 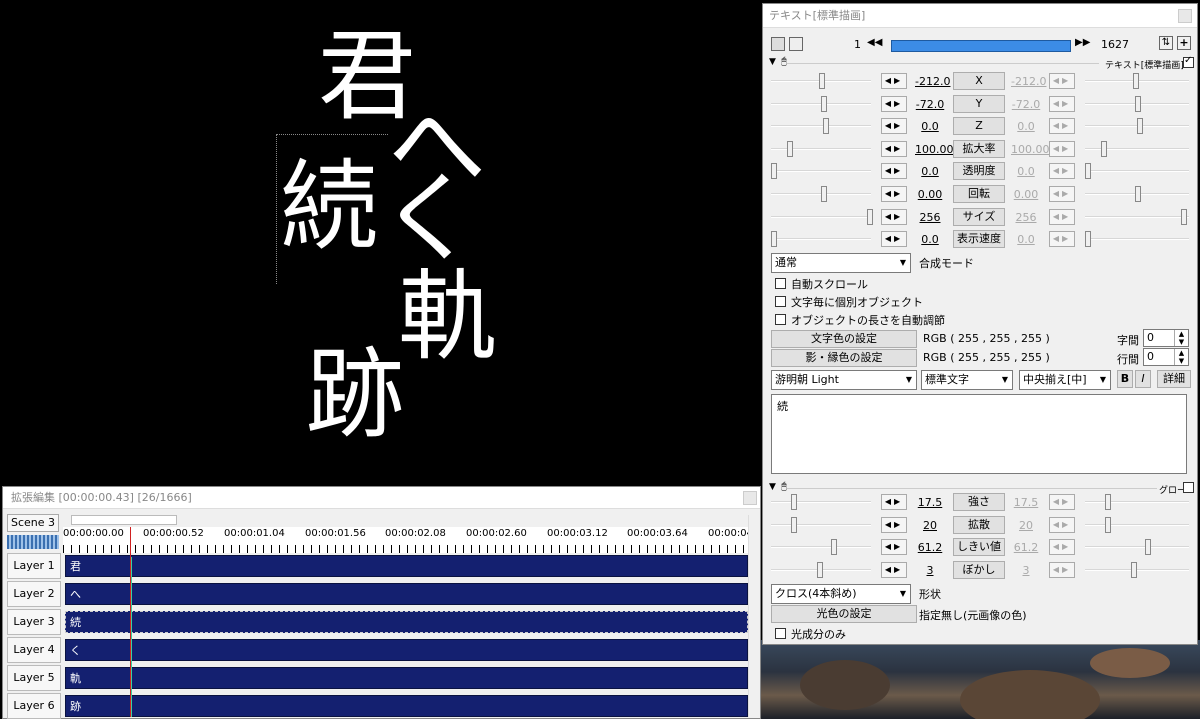 What do you see at coordinates (1026, 194) in the screenshot?
I see `end-value: 0.00` at bounding box center [1026, 194].